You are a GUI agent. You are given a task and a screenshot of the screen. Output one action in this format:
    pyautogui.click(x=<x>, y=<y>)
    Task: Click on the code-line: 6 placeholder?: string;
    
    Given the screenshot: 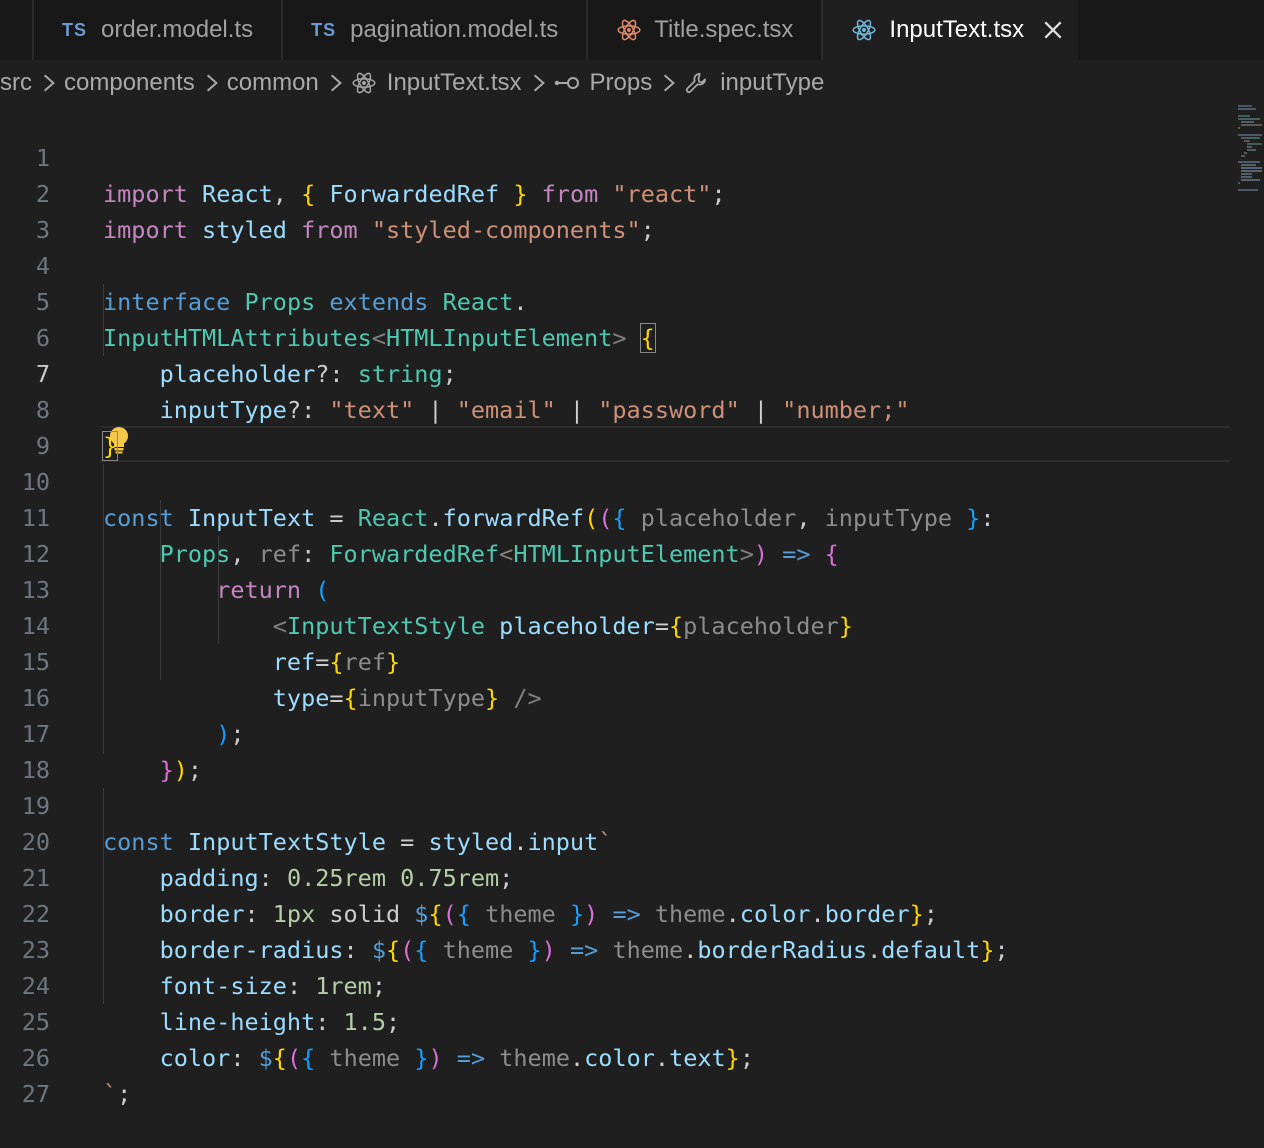 What is the action you would take?
    pyautogui.click(x=615, y=336)
    